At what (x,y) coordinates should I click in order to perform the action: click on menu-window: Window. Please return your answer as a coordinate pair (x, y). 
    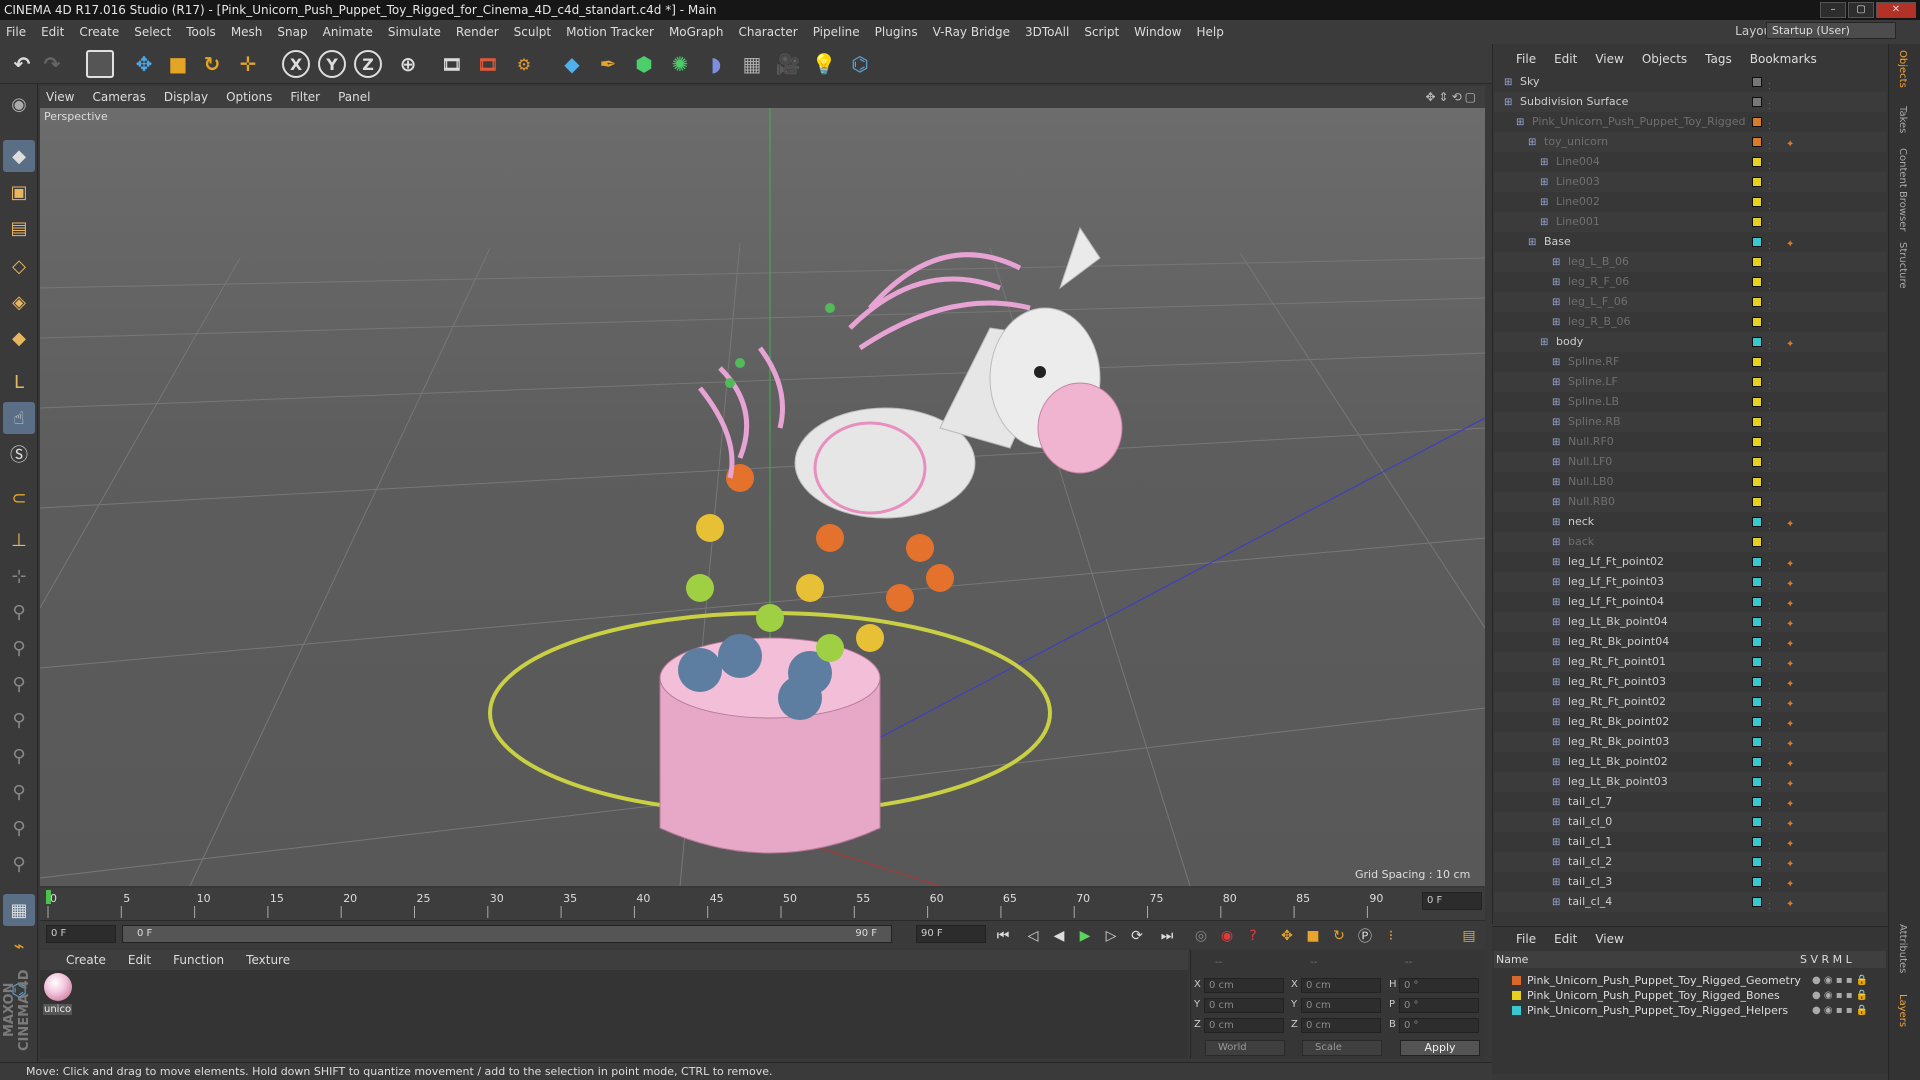
    Looking at the image, I should click on (1157, 32).